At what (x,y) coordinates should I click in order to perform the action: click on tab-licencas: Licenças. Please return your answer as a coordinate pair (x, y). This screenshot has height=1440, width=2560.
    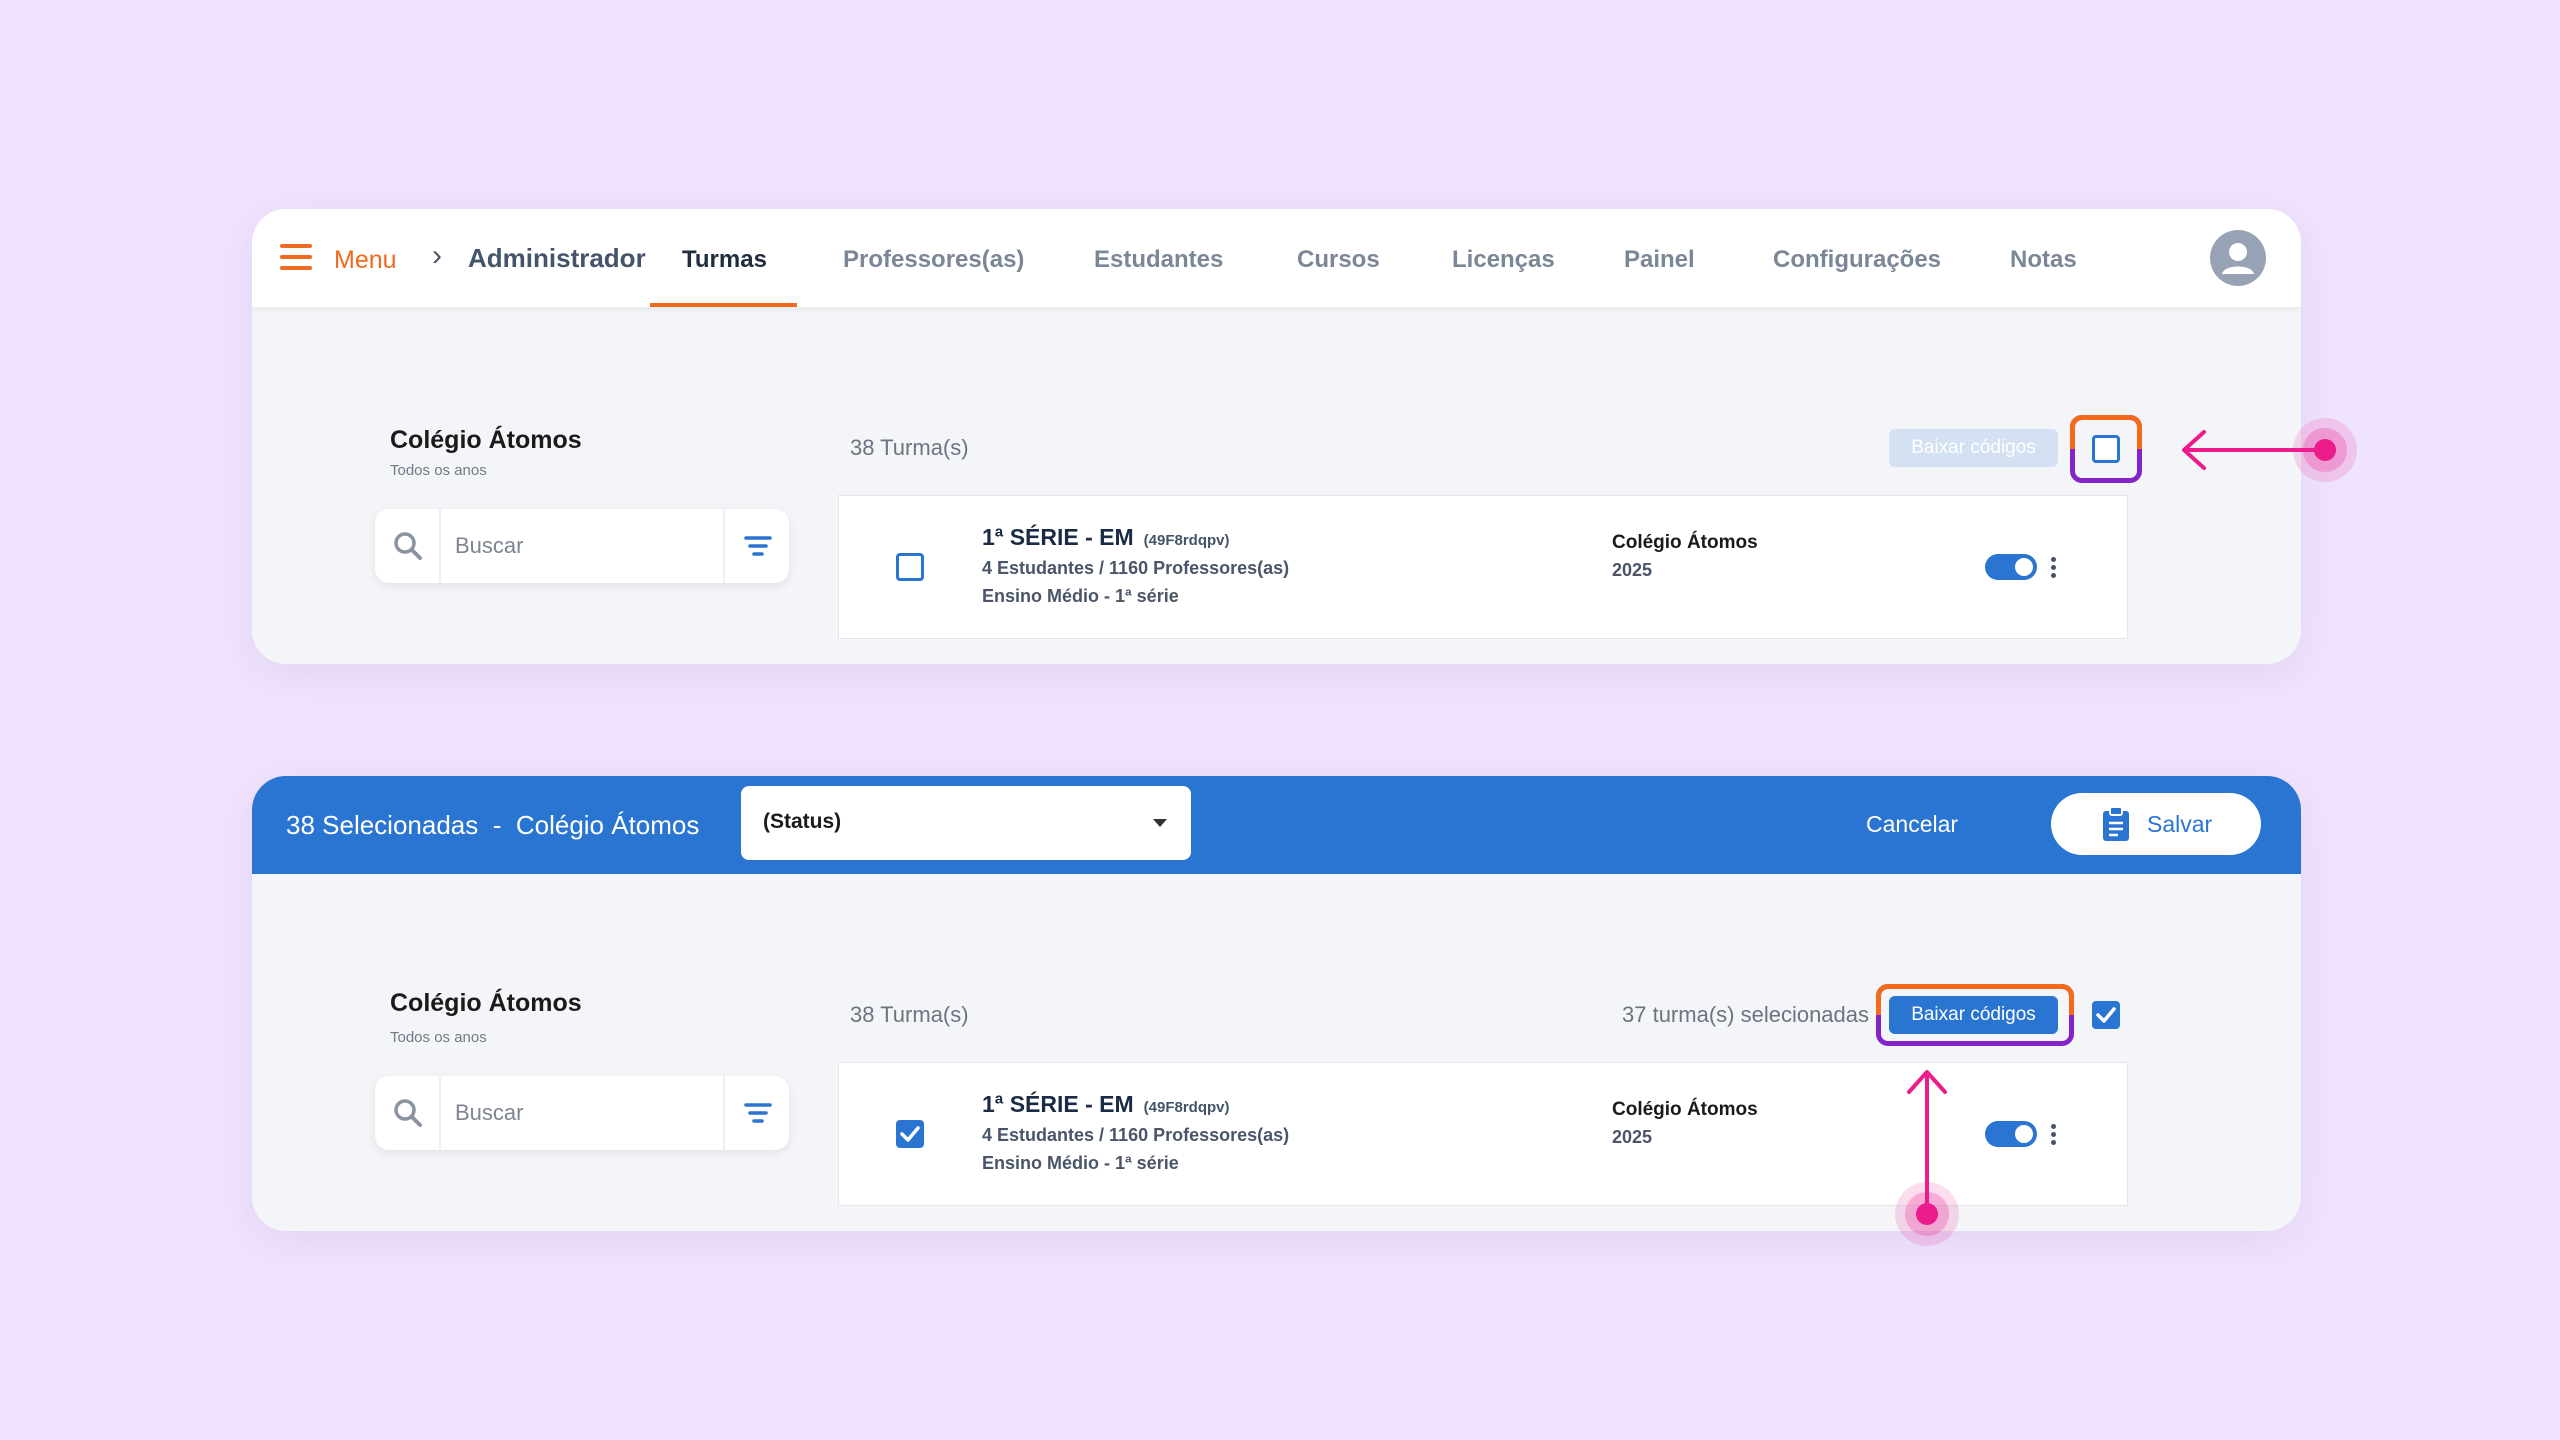
    Looking at the image, I should click on (1503, 260).